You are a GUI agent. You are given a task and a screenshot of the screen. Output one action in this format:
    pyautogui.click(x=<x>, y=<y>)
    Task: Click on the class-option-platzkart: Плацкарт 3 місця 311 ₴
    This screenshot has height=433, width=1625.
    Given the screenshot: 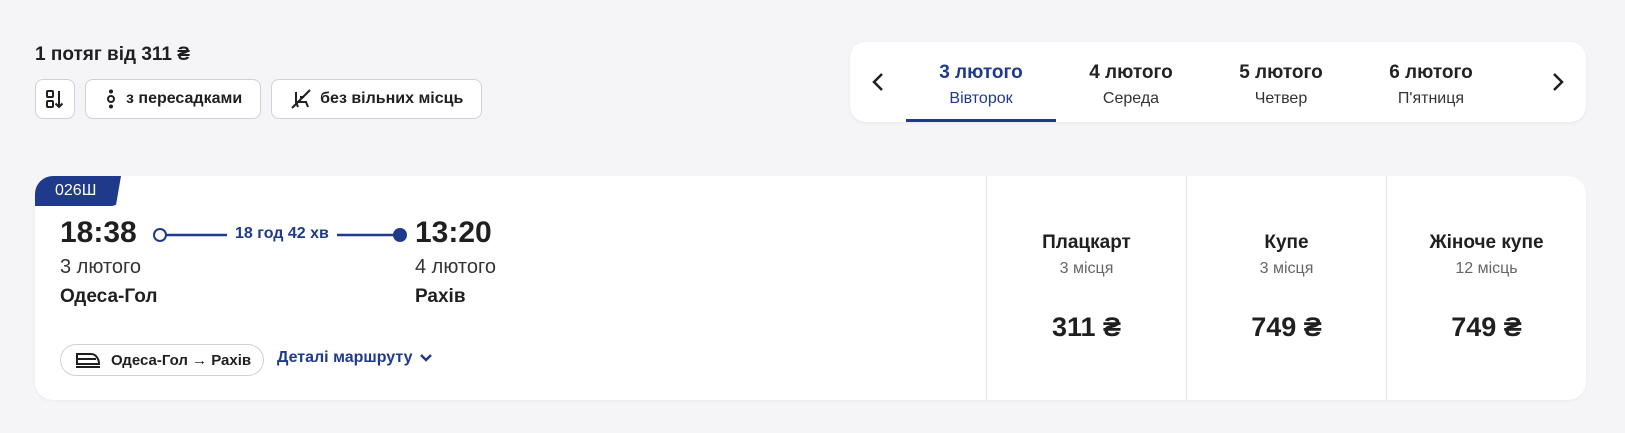 What is the action you would take?
    pyautogui.click(x=1086, y=288)
    